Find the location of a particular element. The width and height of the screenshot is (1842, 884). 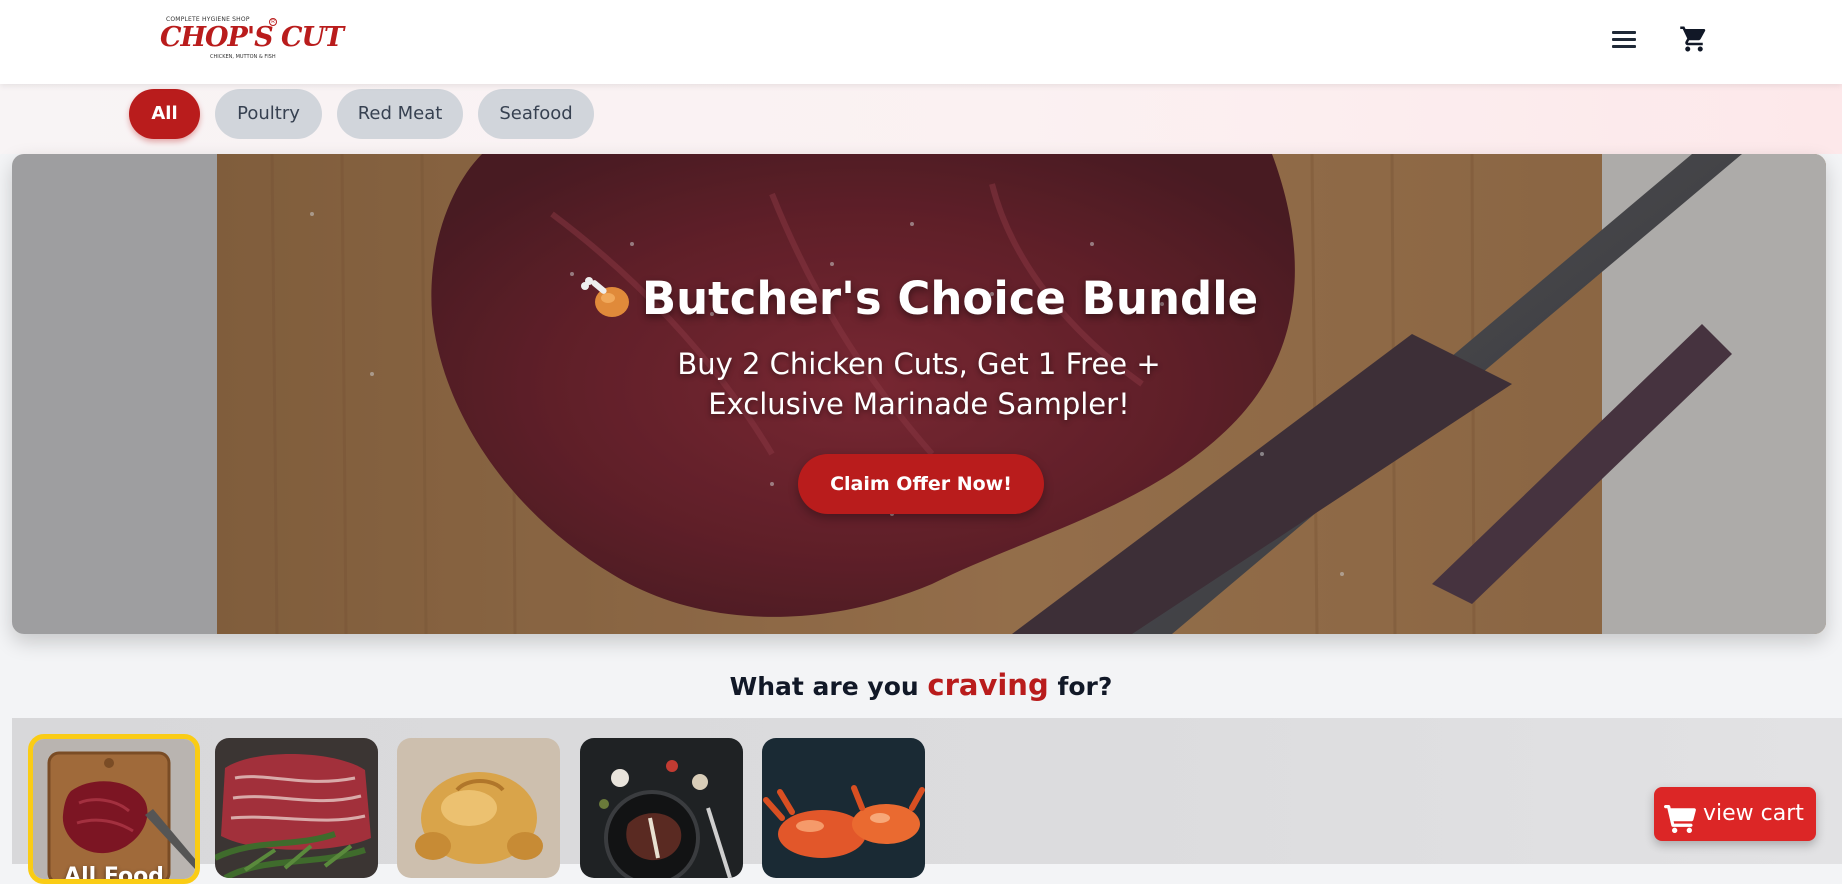

view-cart-label: view cart is located at coordinates (1753, 813).